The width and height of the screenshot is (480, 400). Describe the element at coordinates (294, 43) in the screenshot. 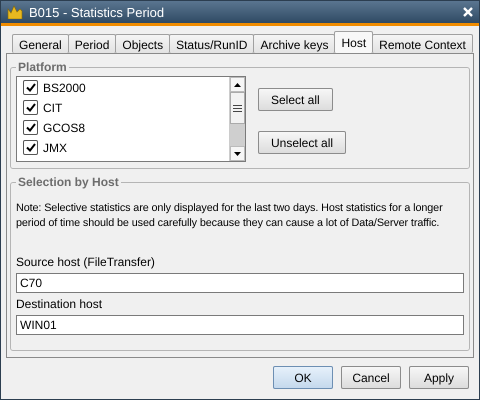

I see `tab: Archive keys` at that location.